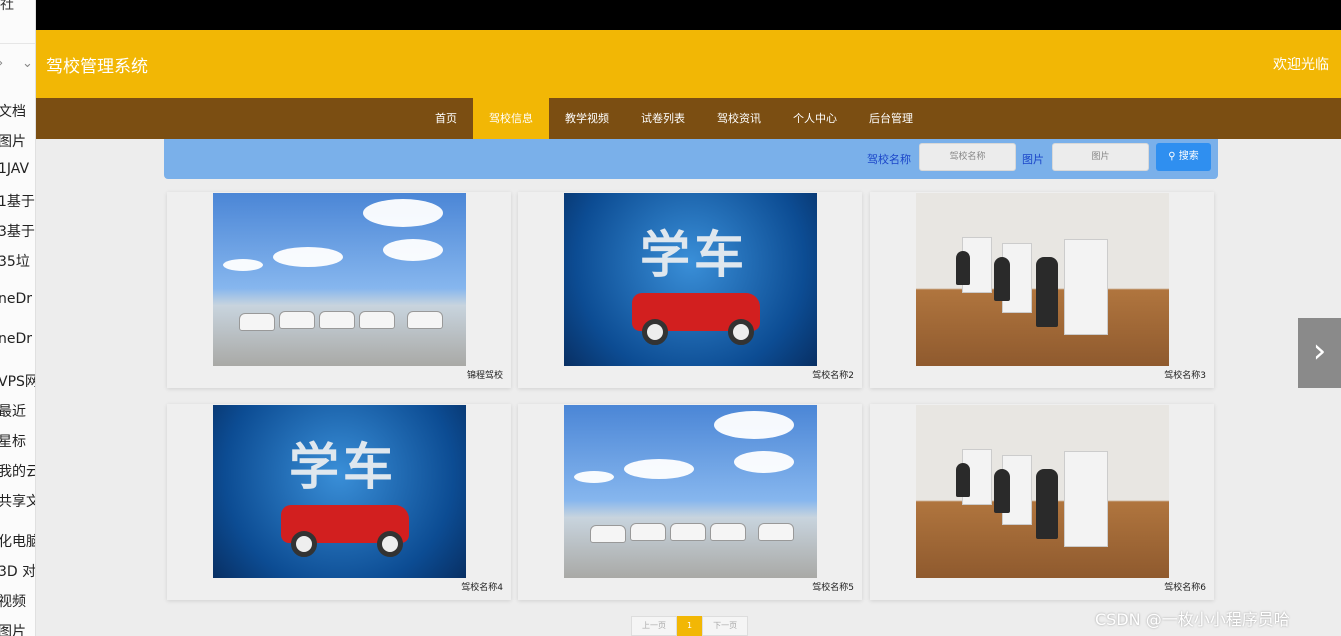 Image resolution: width=1341 pixels, height=636 pixels. Describe the element at coordinates (663, 118) in the screenshot. I see `nav-papers: 试卷列表` at that location.